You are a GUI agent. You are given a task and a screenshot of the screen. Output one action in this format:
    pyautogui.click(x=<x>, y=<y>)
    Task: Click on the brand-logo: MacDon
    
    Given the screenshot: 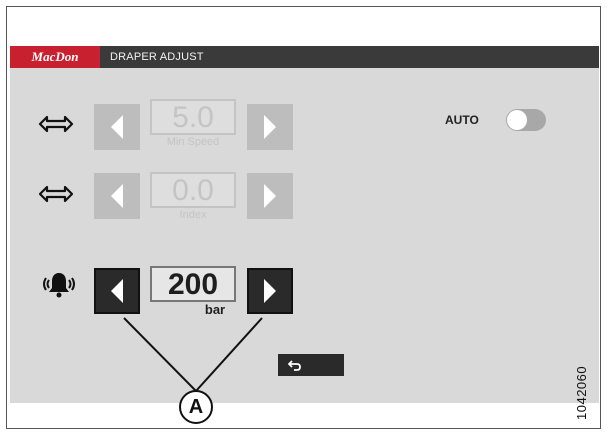 What is the action you would take?
    pyautogui.click(x=55, y=57)
    